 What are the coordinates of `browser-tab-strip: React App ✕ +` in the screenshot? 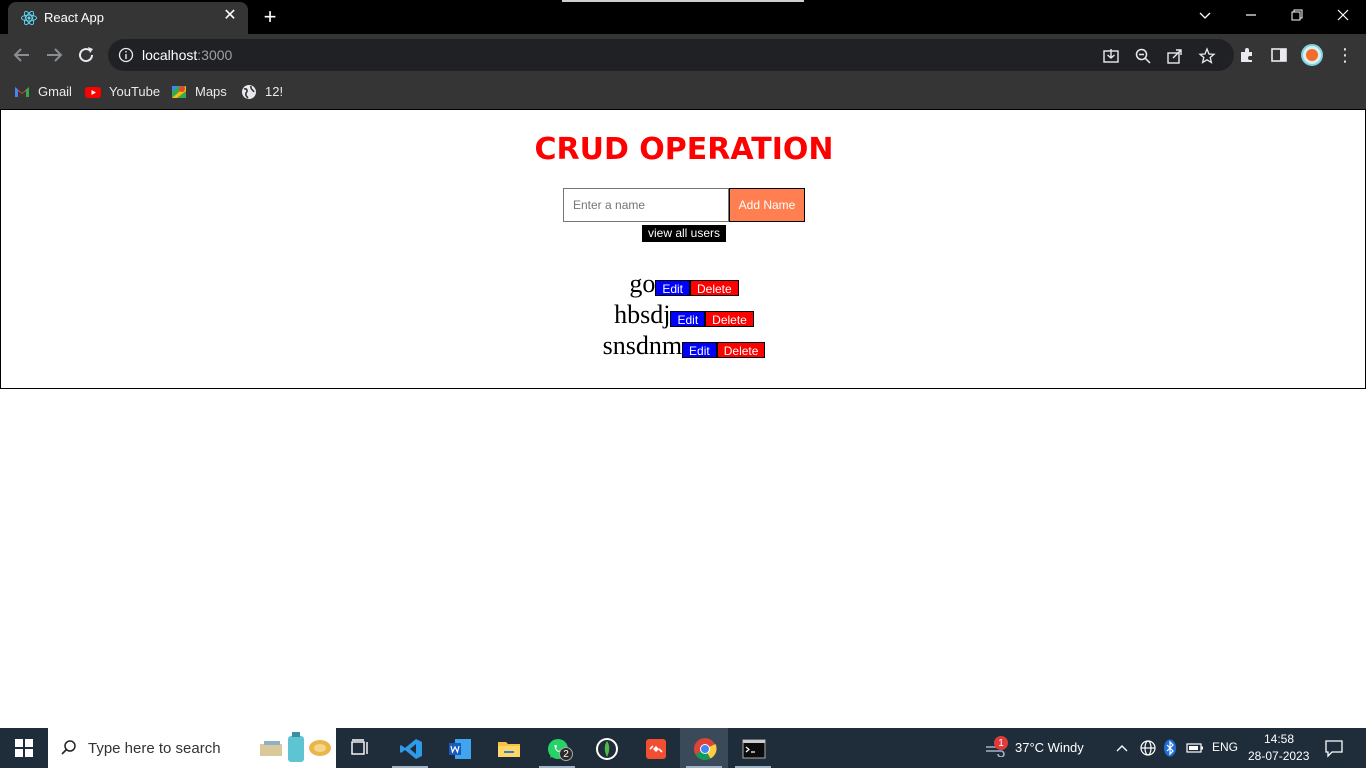 It's located at (683, 17).